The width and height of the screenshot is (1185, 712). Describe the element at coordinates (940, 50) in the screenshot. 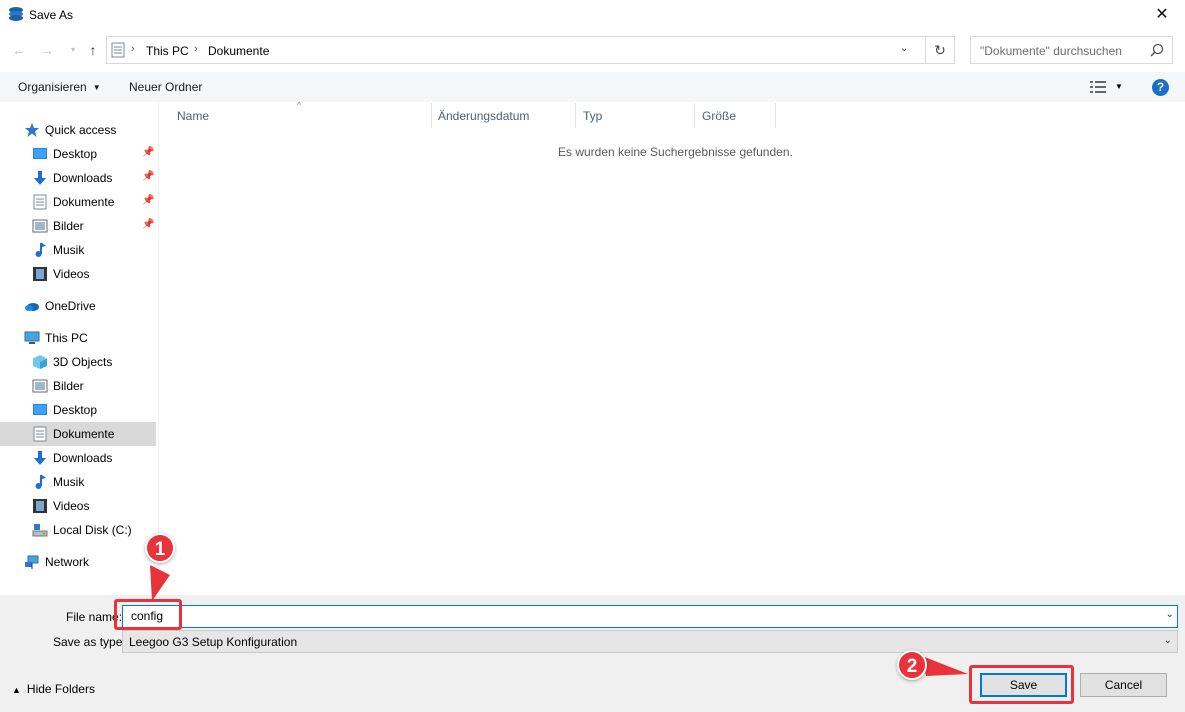

I see `refresh-icon: ↻` at that location.